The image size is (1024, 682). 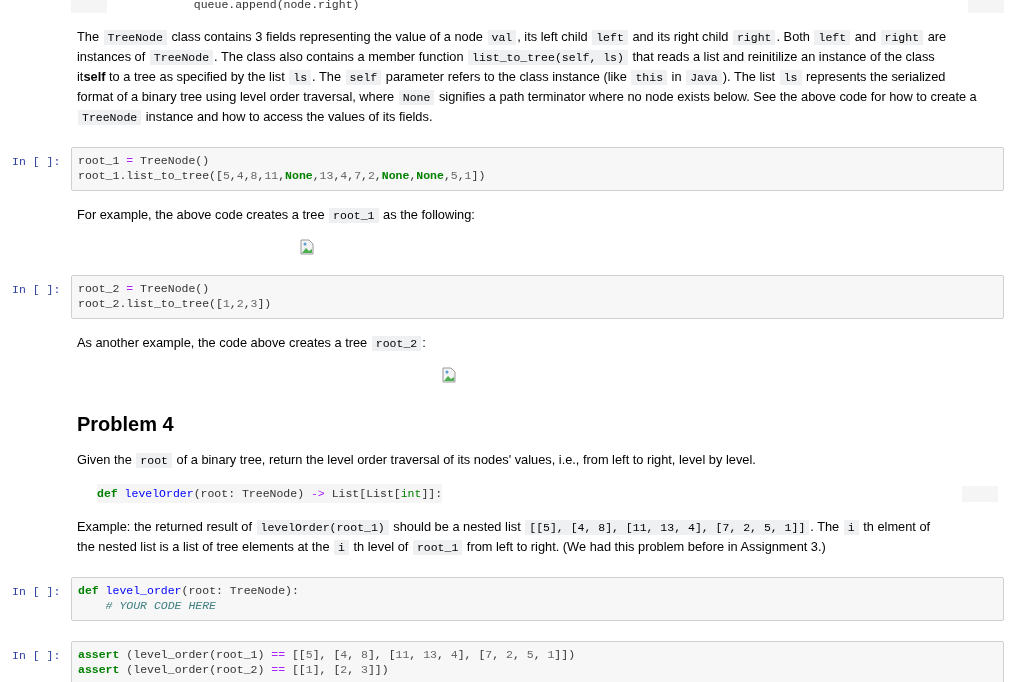 What do you see at coordinates (506, 76) in the screenshot?
I see `paragraph-text: parameter refers to the class instance (like` at bounding box center [506, 76].